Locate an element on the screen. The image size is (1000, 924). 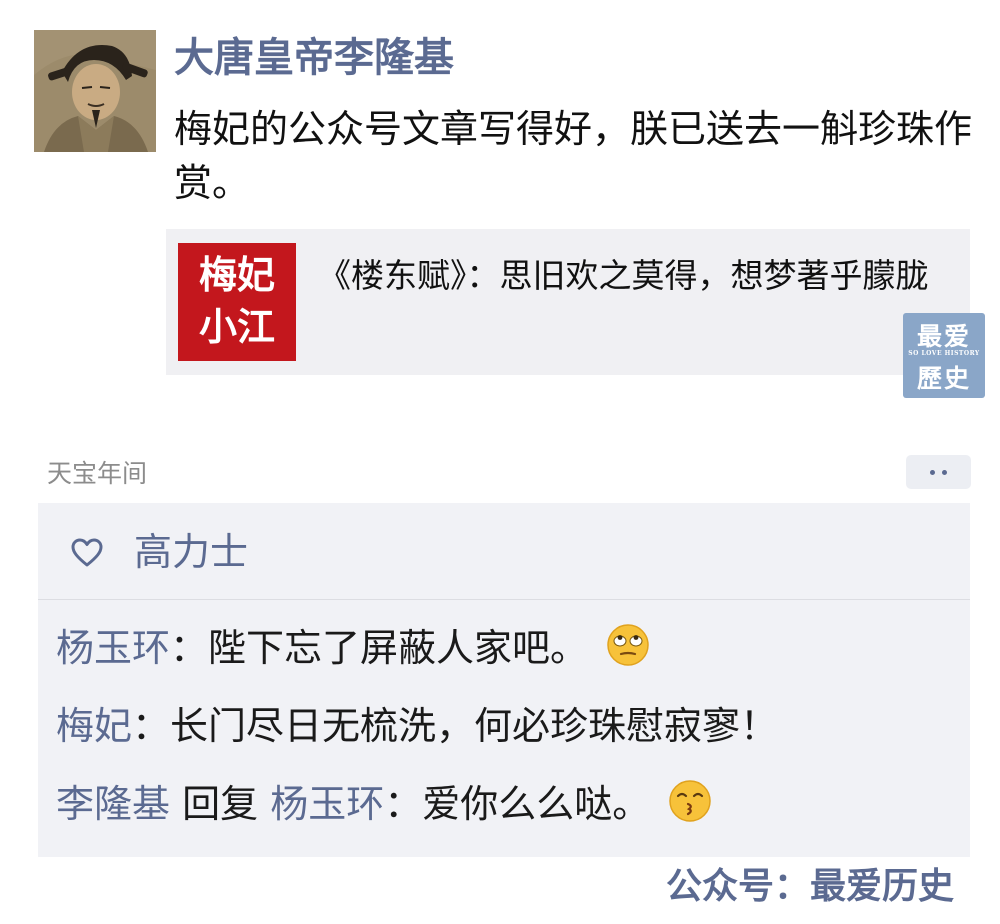
comment-item: 杨玉环：陛下忘了屏蔽人家吧。 is located at coordinates (506, 648).